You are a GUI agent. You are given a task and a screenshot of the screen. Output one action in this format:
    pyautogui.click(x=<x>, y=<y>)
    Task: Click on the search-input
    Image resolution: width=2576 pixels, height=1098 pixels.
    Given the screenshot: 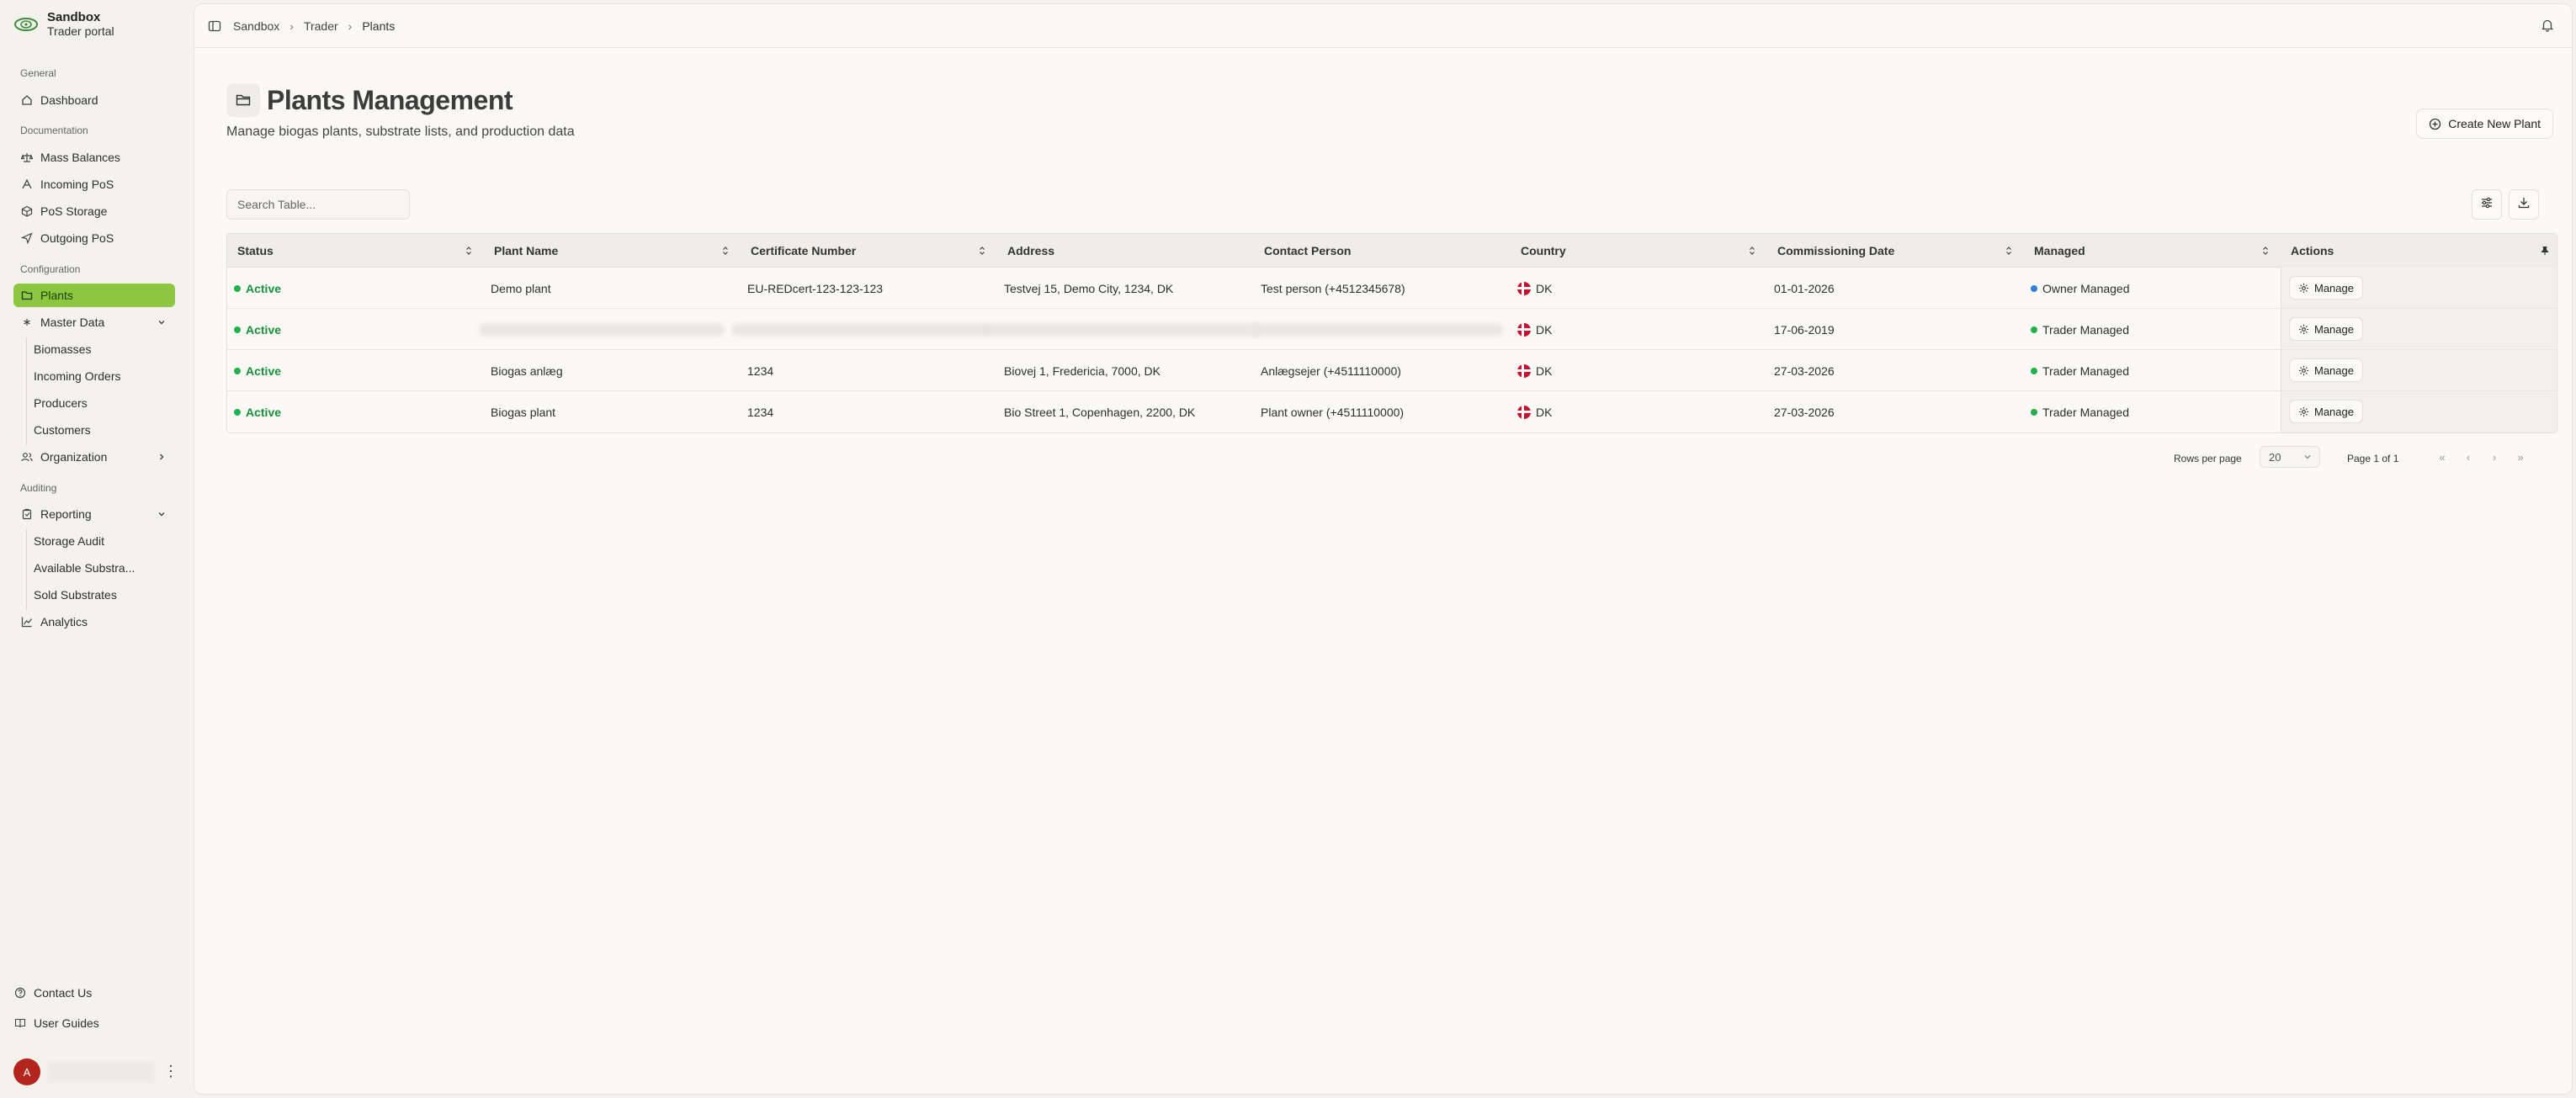 What is the action you would take?
    pyautogui.click(x=318, y=205)
    